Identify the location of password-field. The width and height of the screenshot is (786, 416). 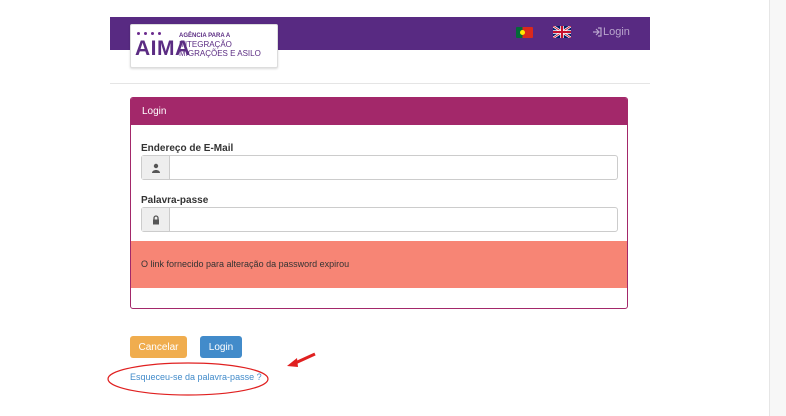
(393, 219).